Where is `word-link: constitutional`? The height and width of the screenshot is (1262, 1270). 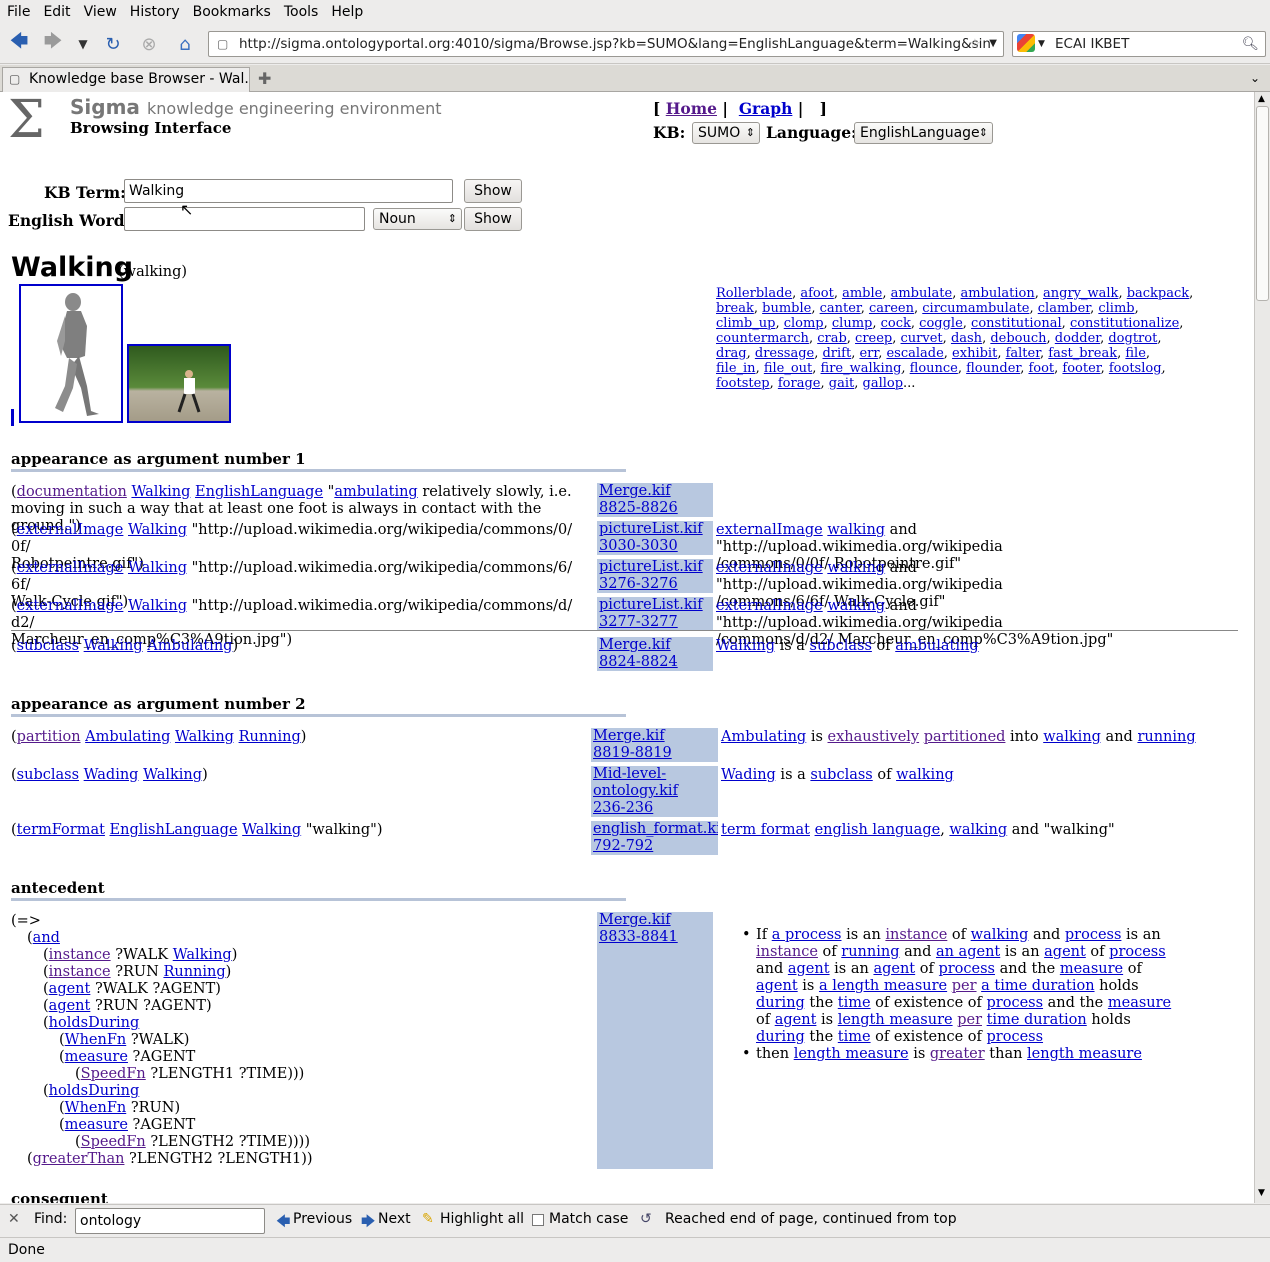
word-link: constitutional is located at coordinates (1016, 323).